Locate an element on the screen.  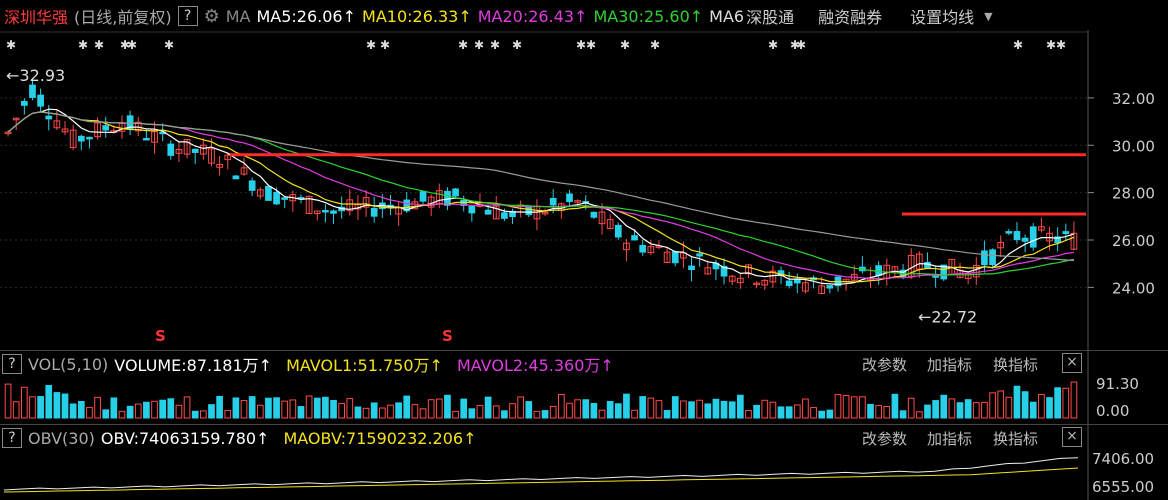
obv-switch-button: 换指标 is located at coordinates (1015, 438).